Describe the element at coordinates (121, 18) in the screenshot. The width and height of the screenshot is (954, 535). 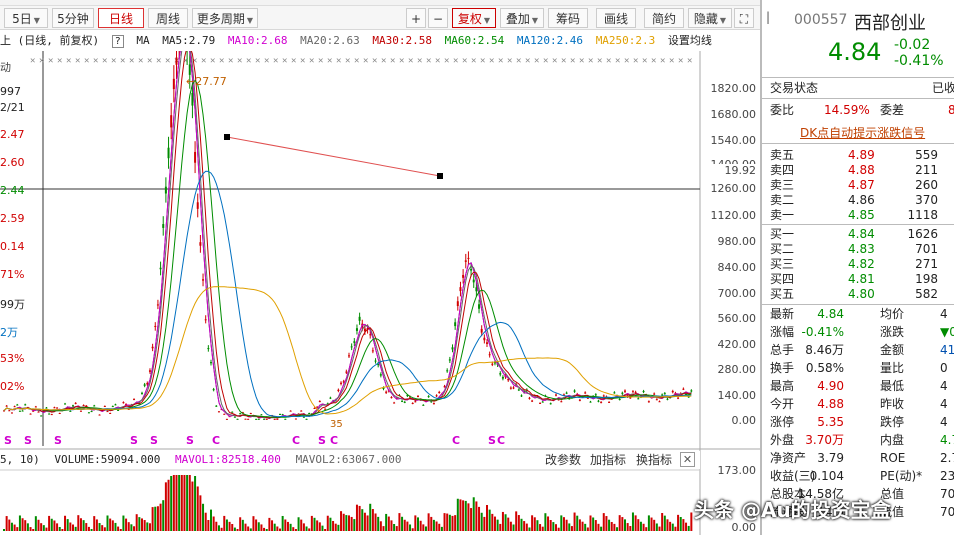
I see `period-daily-button: 日线` at that location.